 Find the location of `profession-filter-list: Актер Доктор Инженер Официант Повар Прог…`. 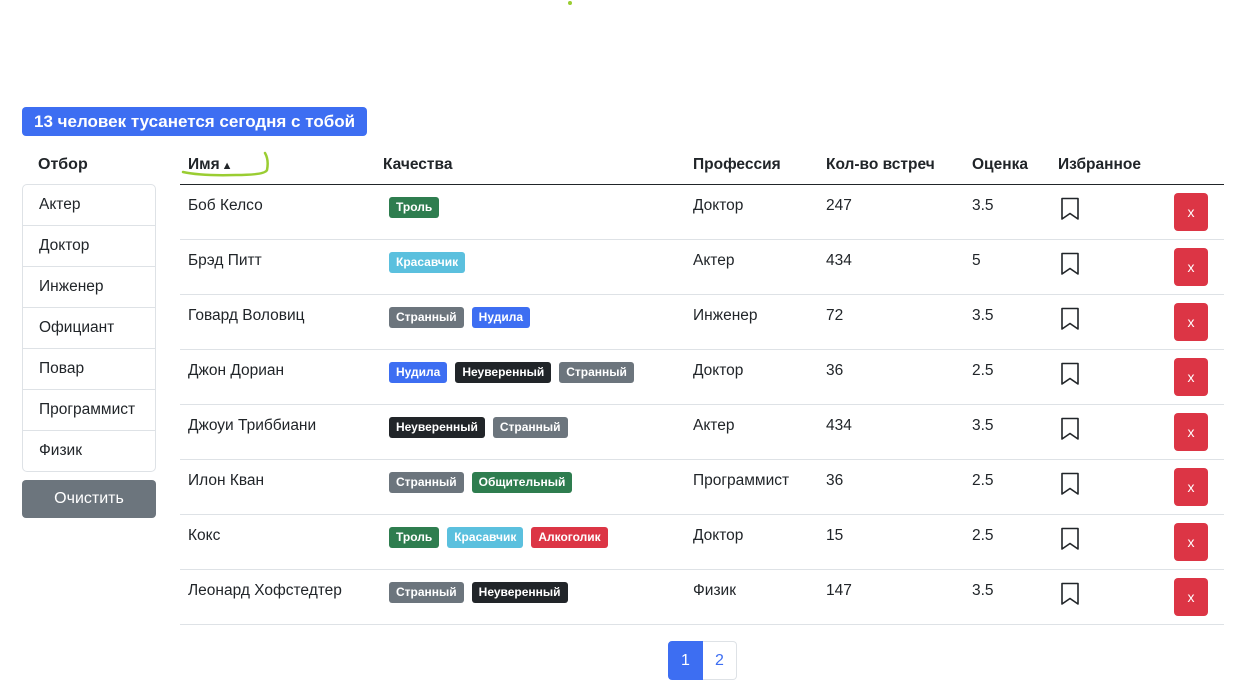

profession-filter-list: Актер Доктор Инженер Официант Повар Прог… is located at coordinates (89, 328).